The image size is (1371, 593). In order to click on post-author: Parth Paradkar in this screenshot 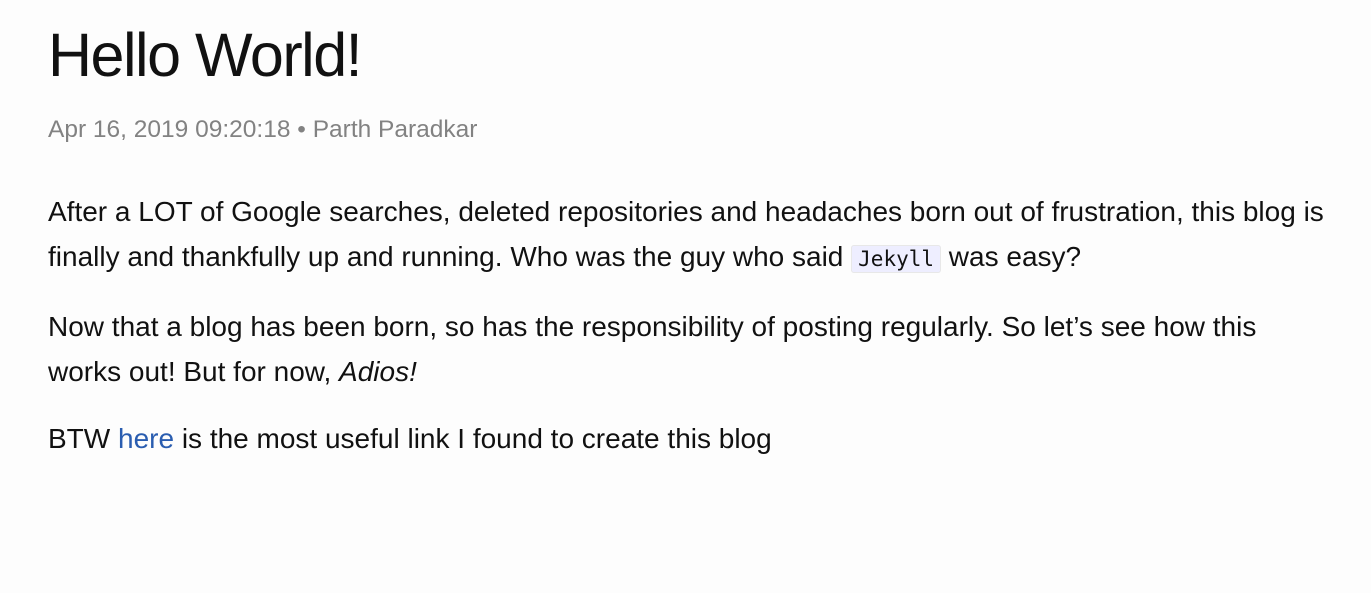, I will do `click(395, 129)`.